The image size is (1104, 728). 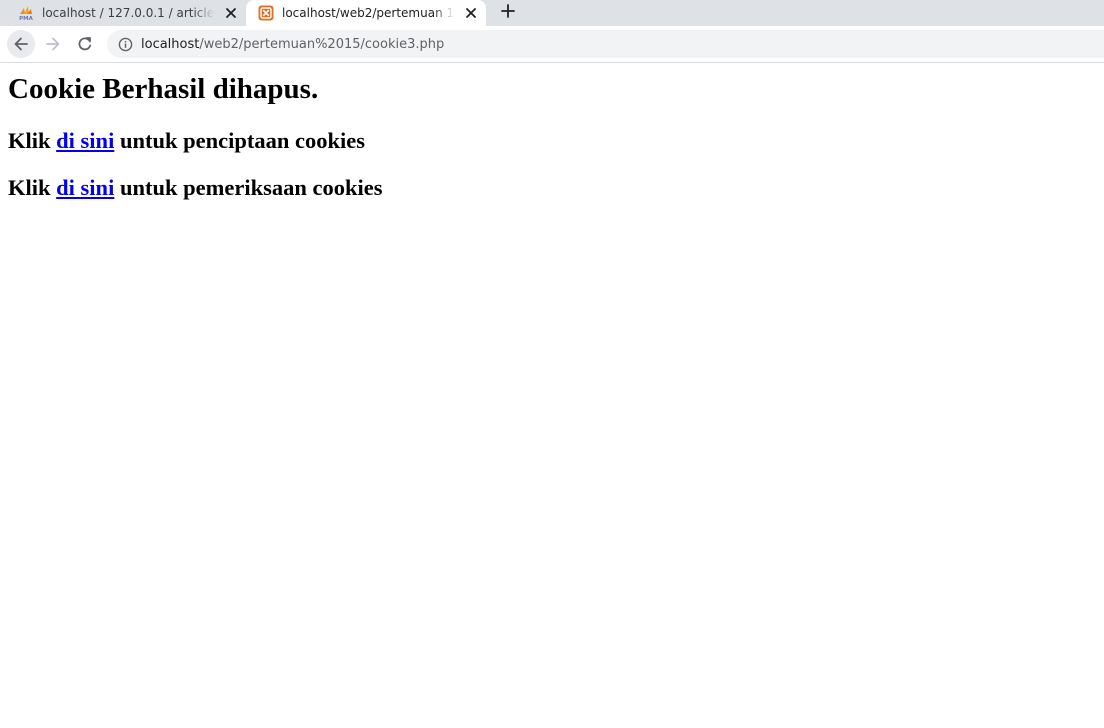 I want to click on arrow-right-icon, so click(x=53, y=44).